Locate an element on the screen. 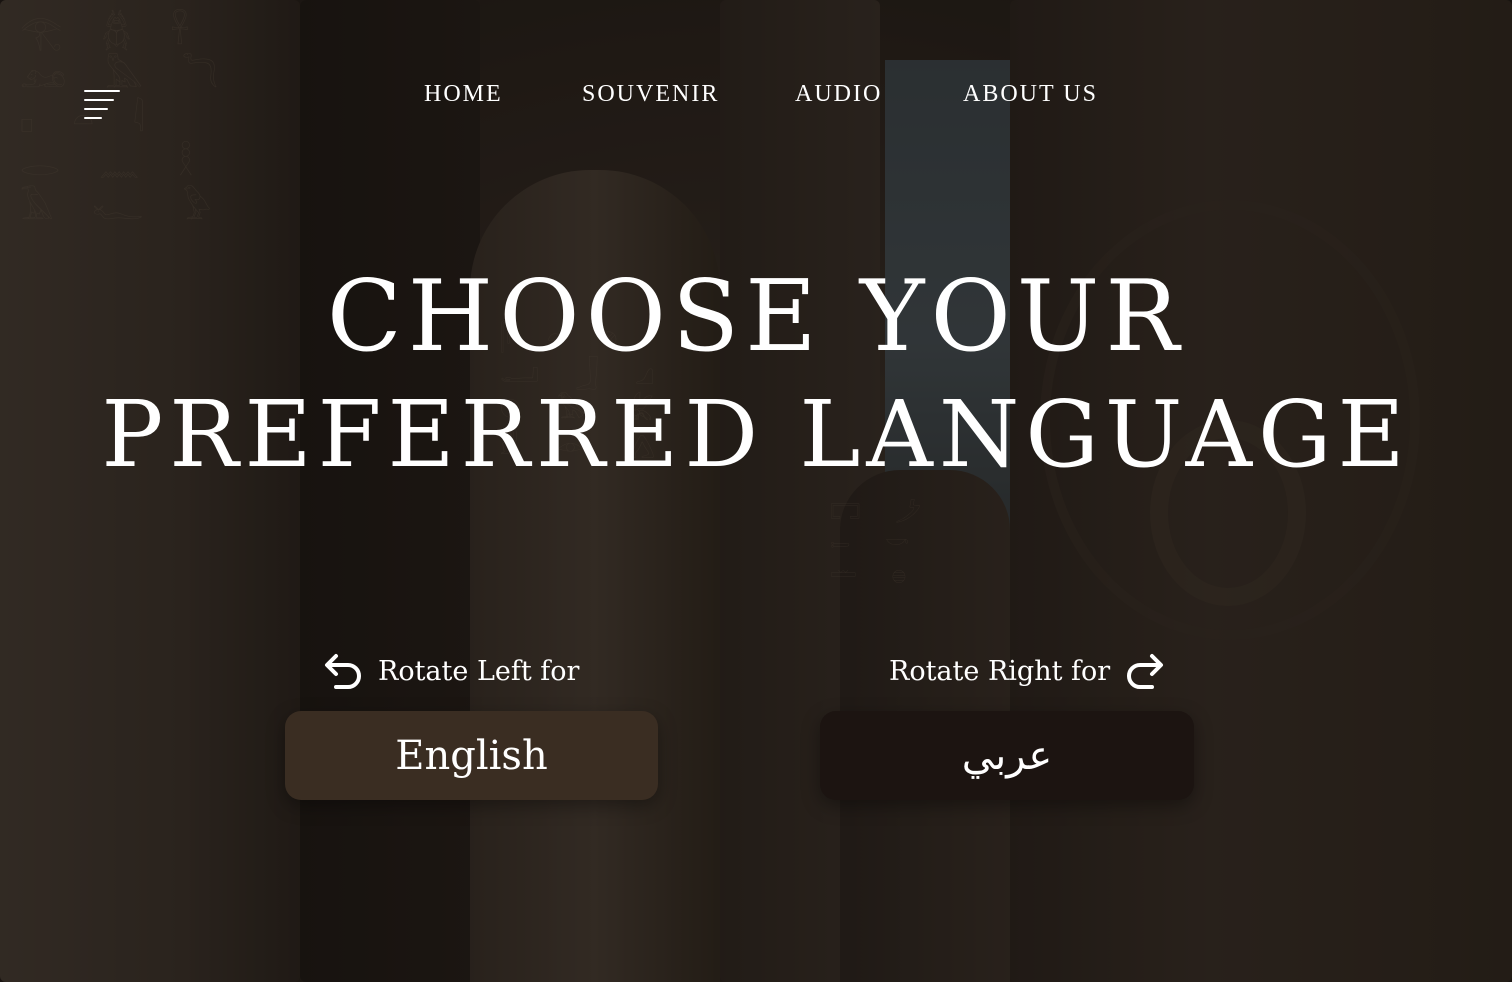 The width and height of the screenshot is (1512, 982). nav-souvenir: SOUVENIR is located at coordinates (650, 94).